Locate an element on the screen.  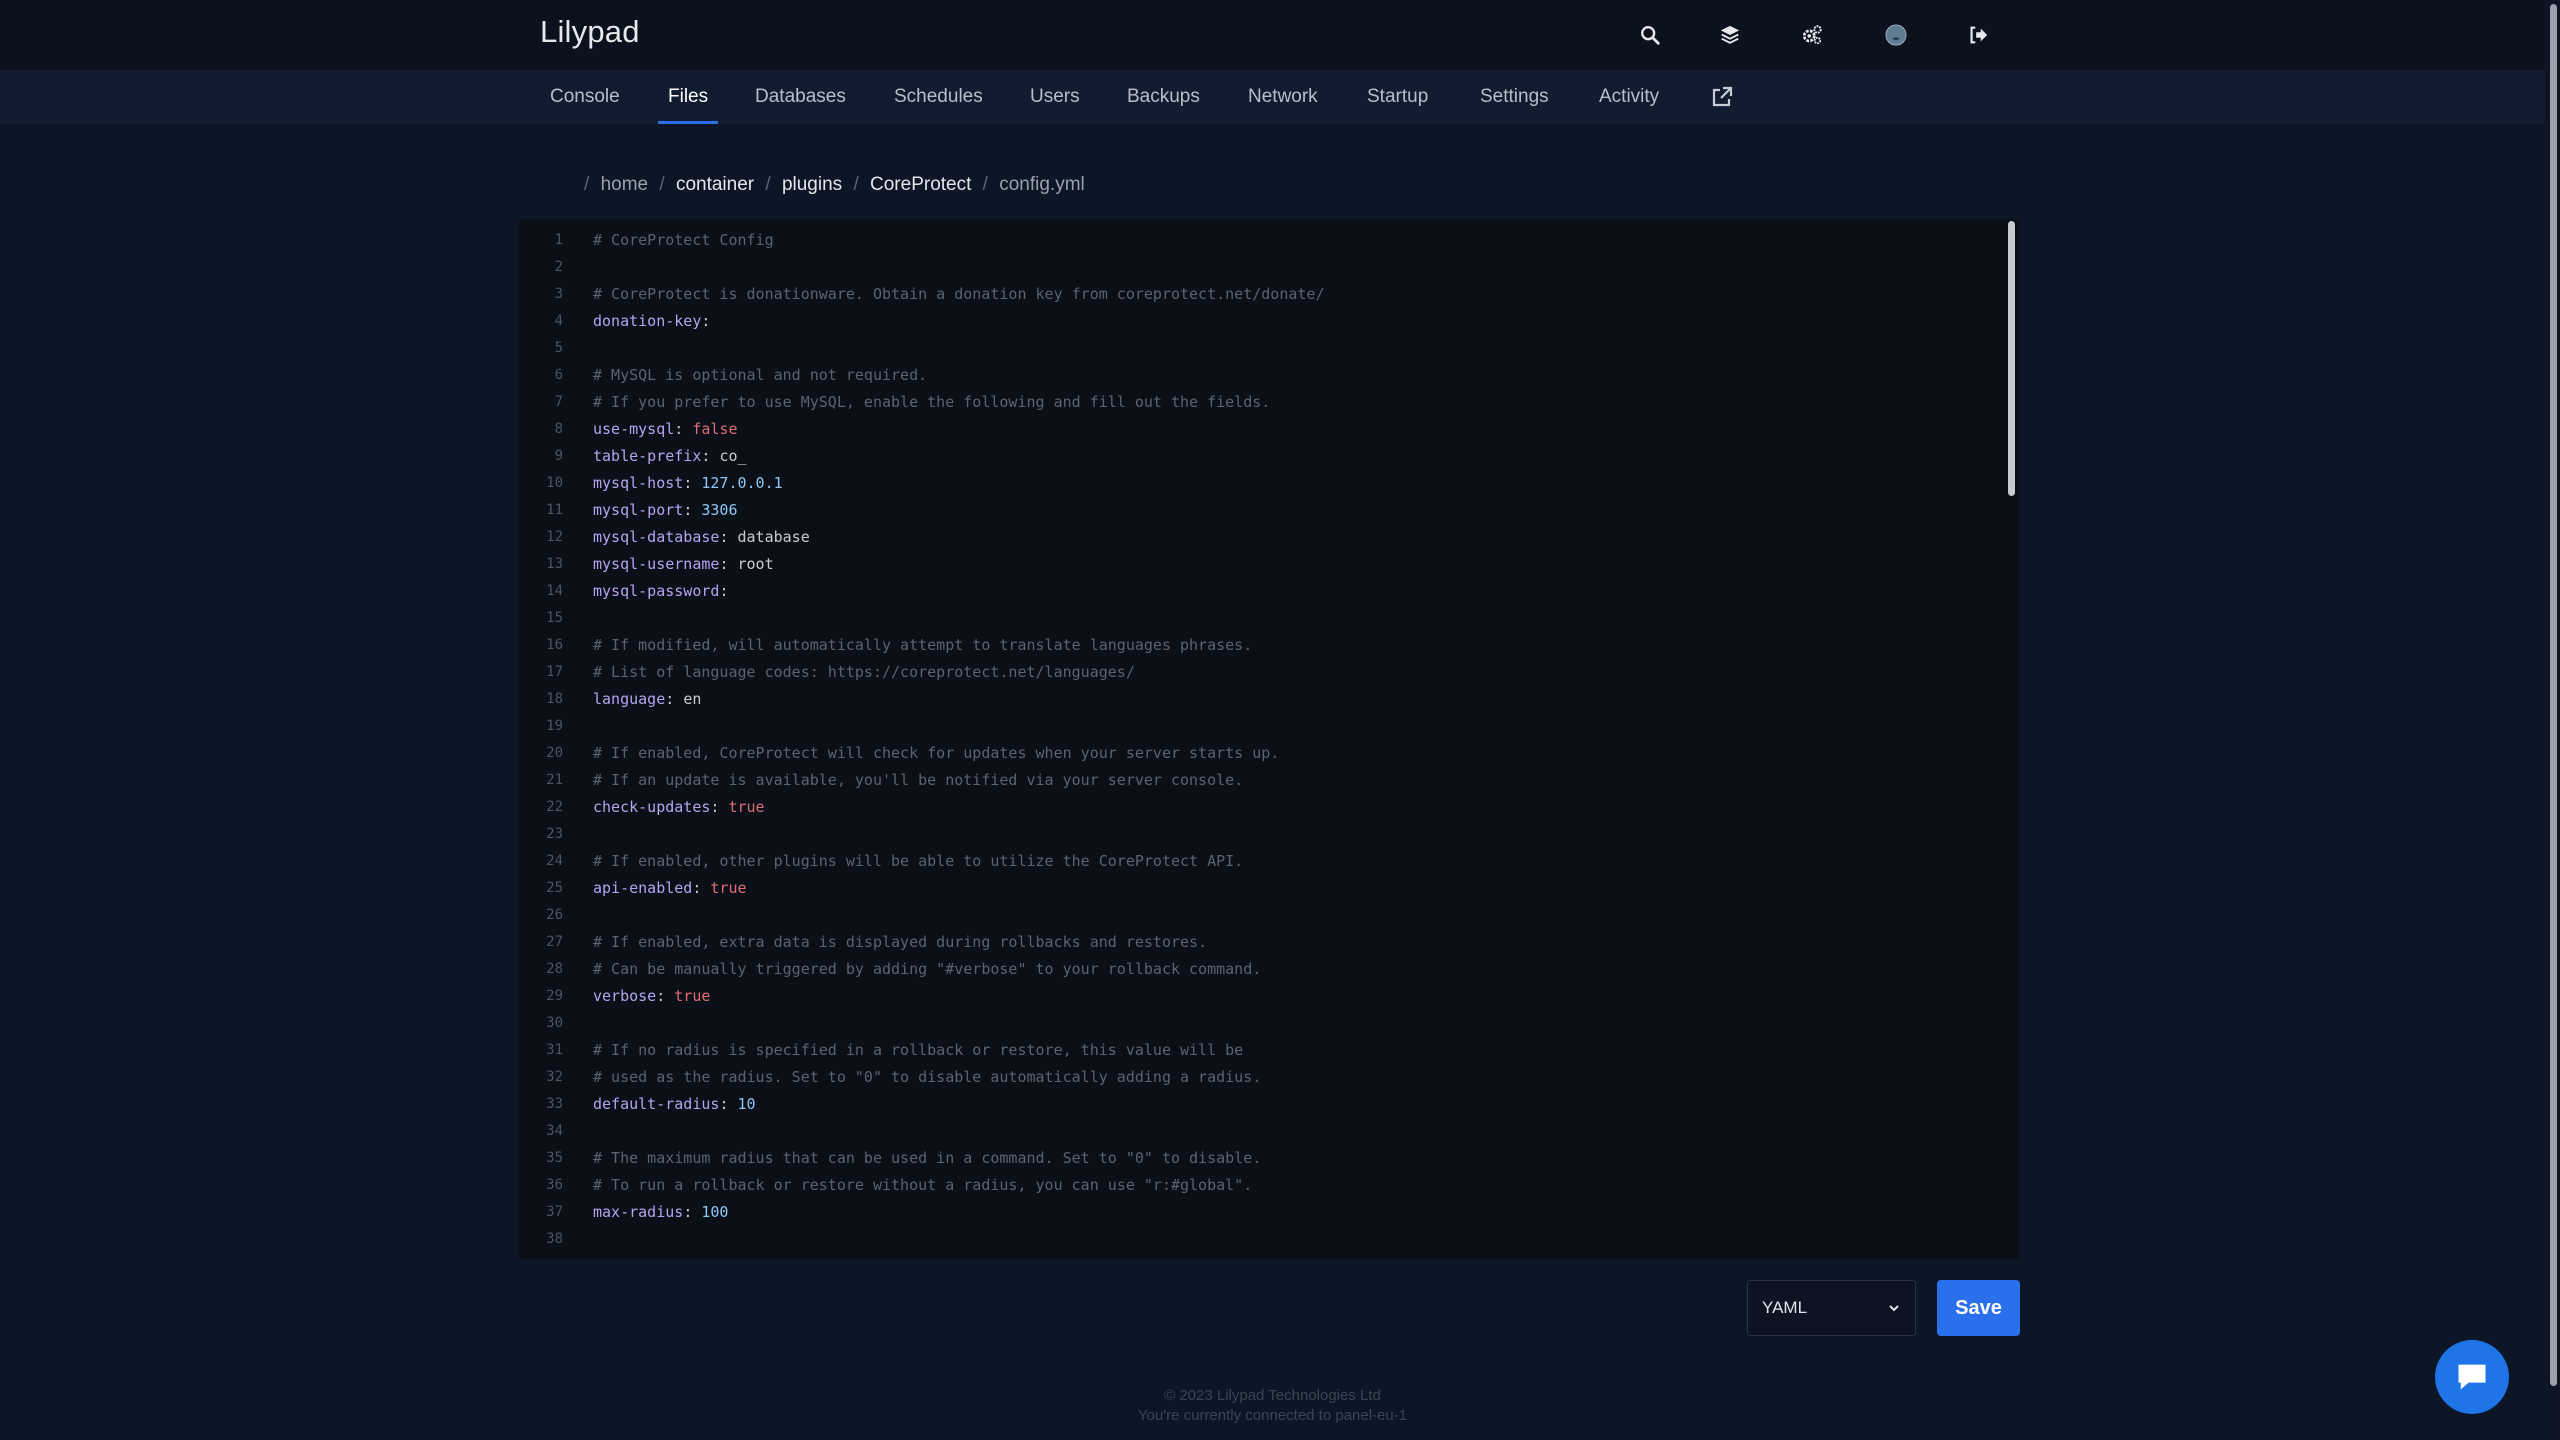
tab-console: Console is located at coordinates (585, 97).